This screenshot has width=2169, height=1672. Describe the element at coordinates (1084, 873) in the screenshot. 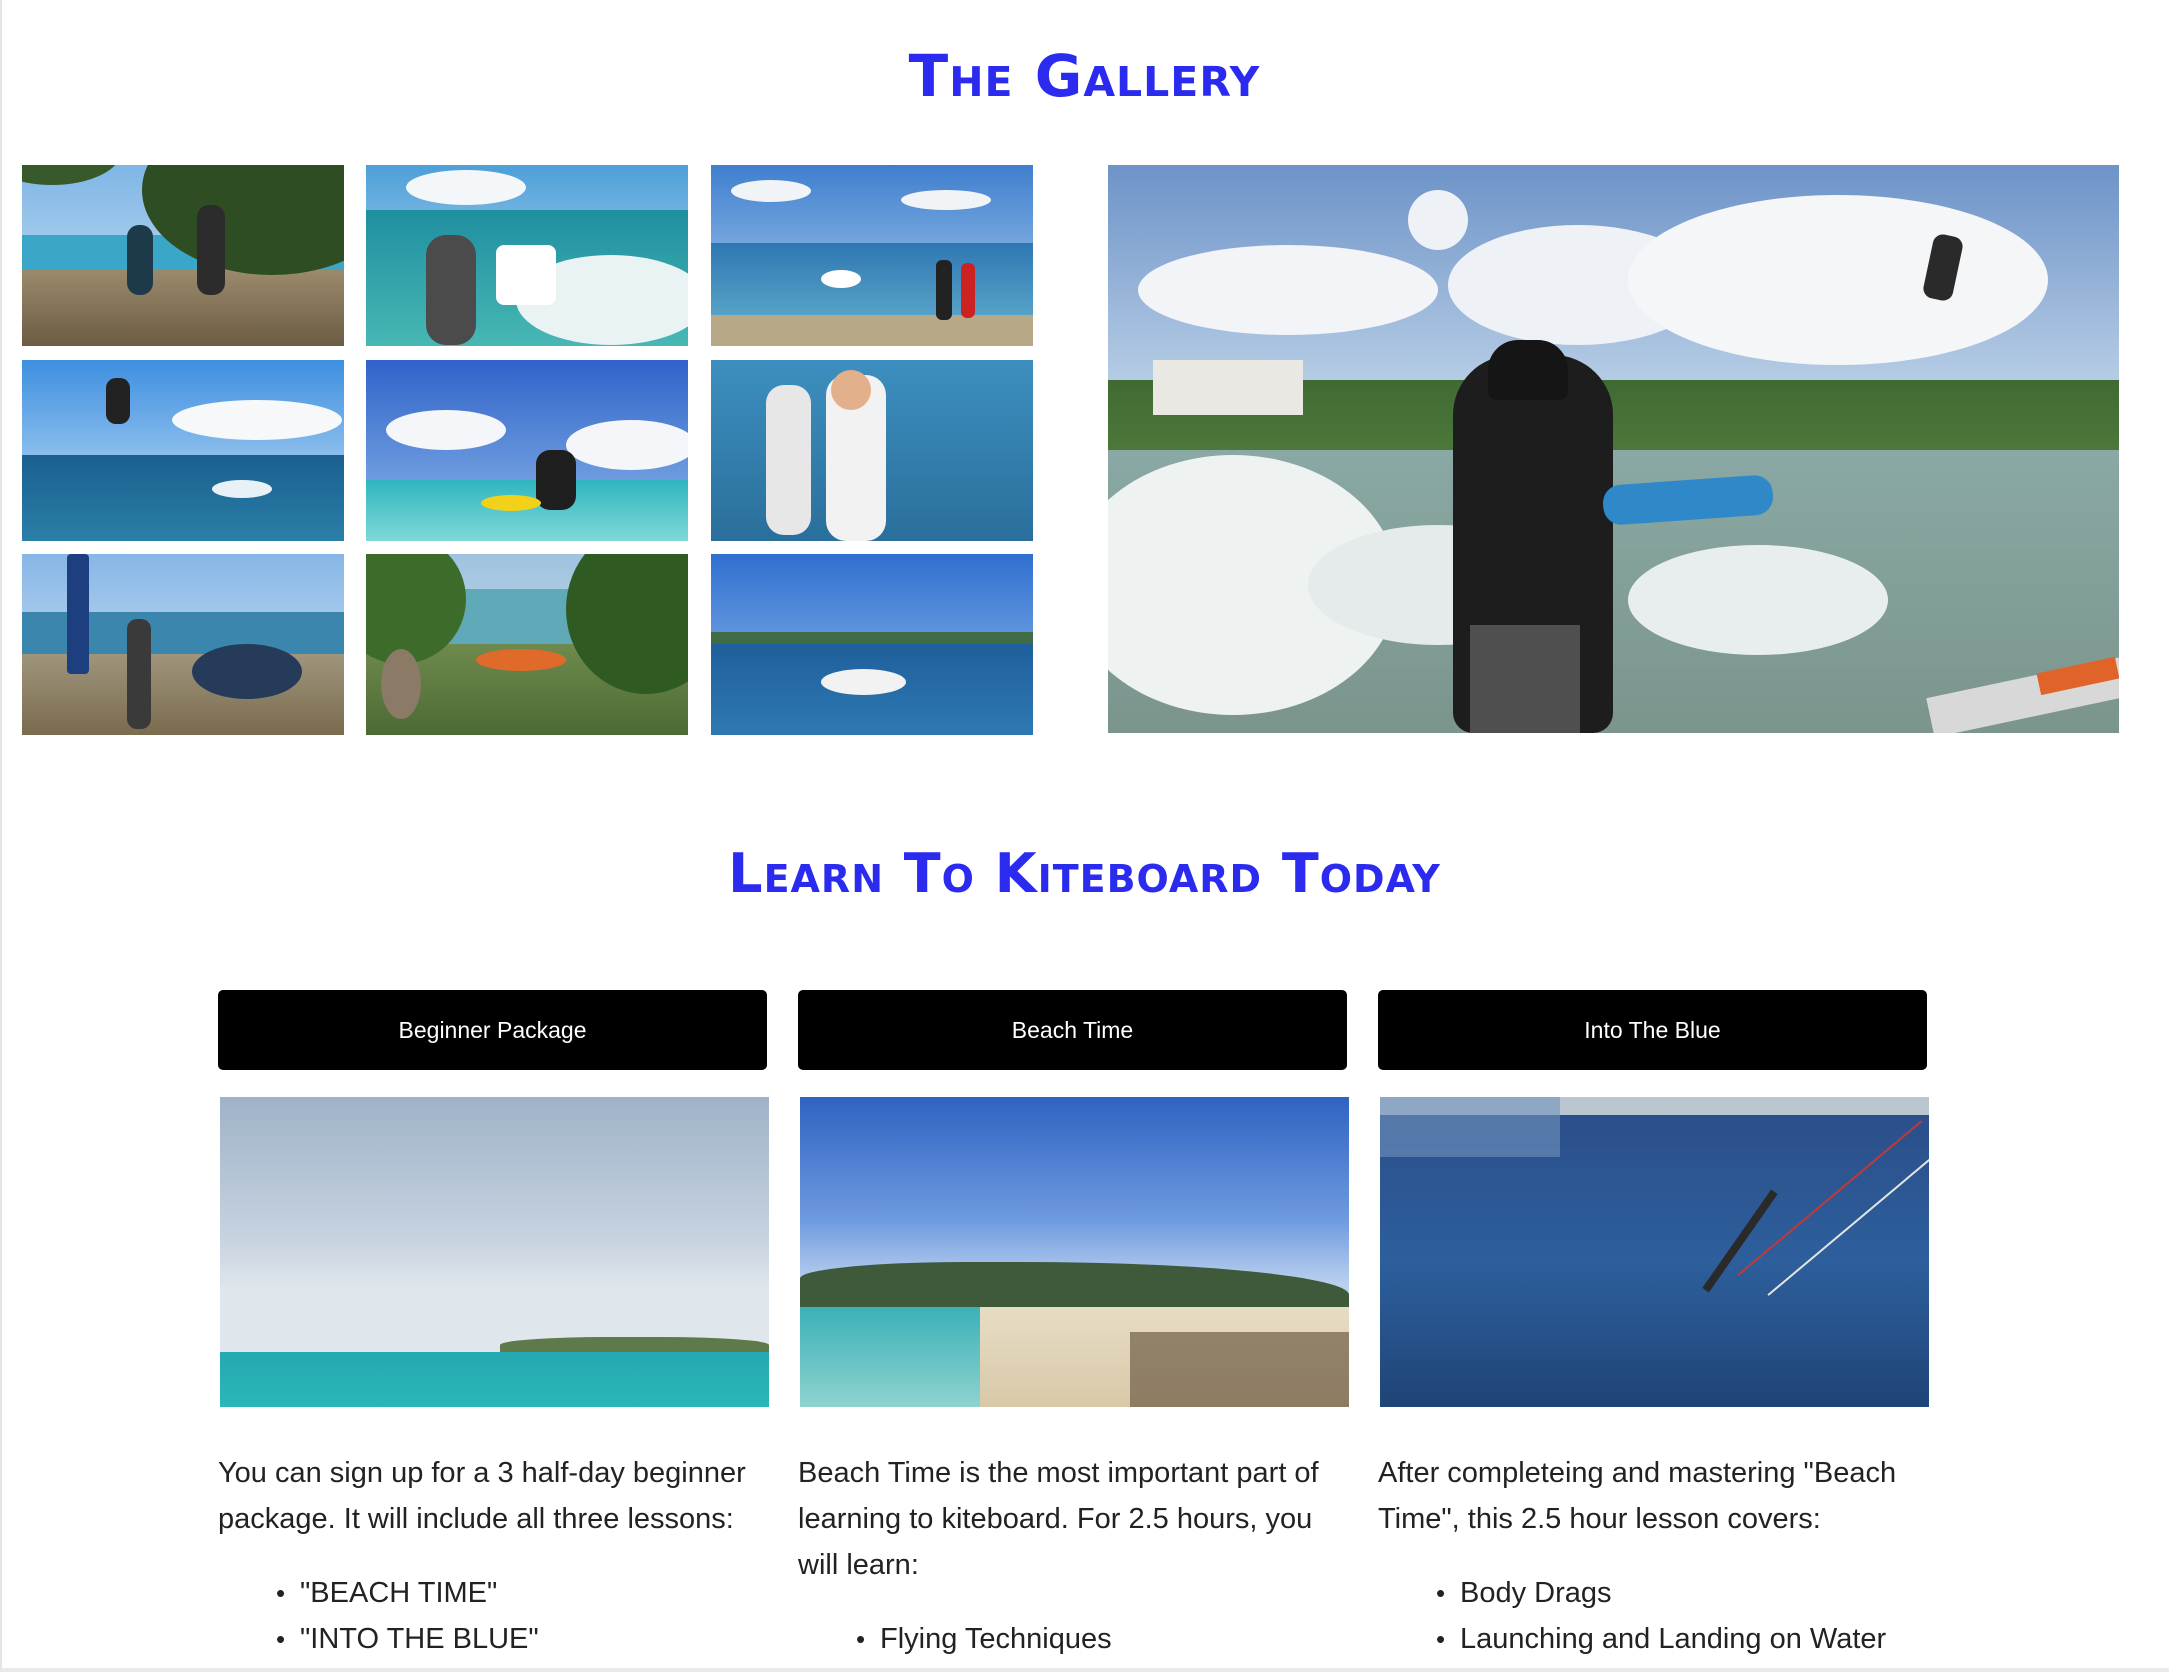

I see `learn-title: Learn To Kiteboard Today` at that location.